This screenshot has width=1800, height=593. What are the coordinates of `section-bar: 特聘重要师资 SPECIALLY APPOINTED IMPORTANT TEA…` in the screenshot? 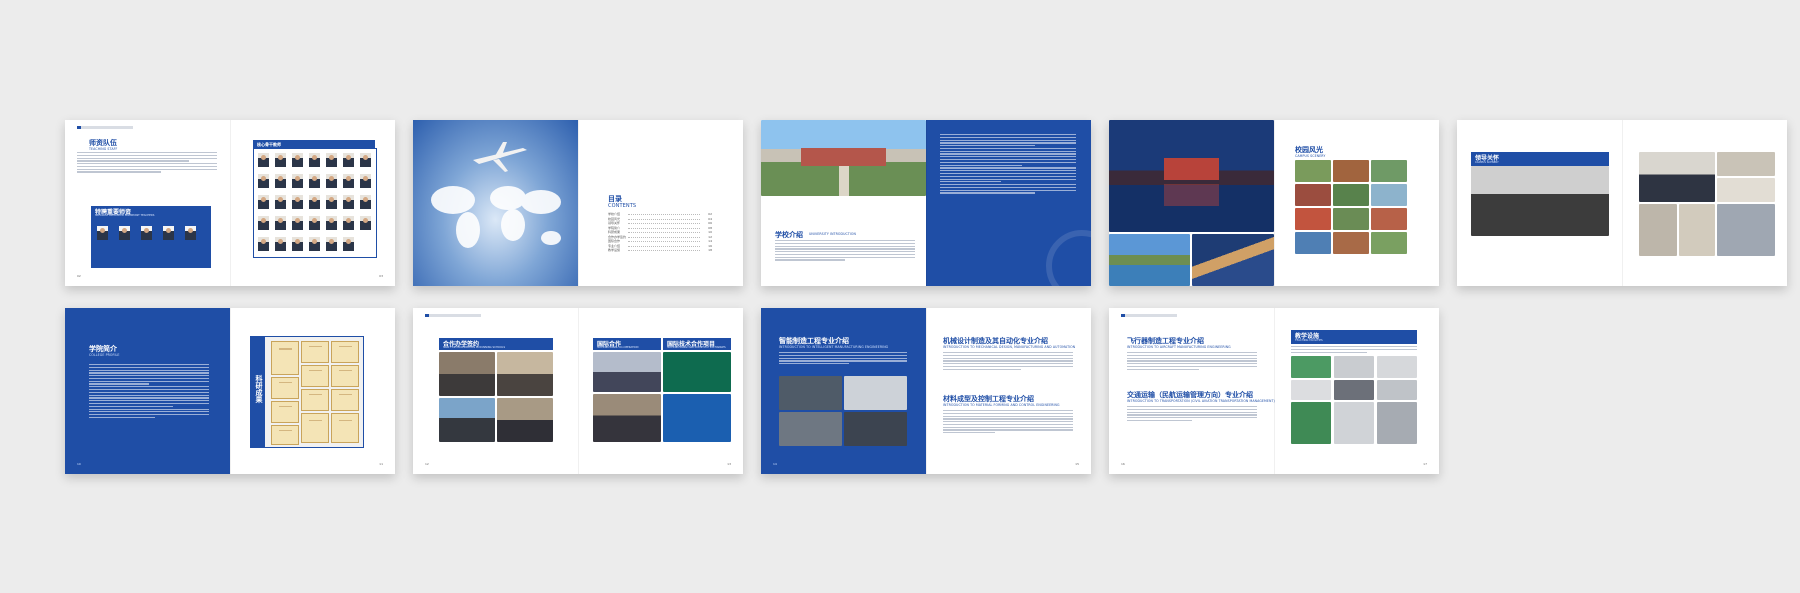 It's located at (151, 212).